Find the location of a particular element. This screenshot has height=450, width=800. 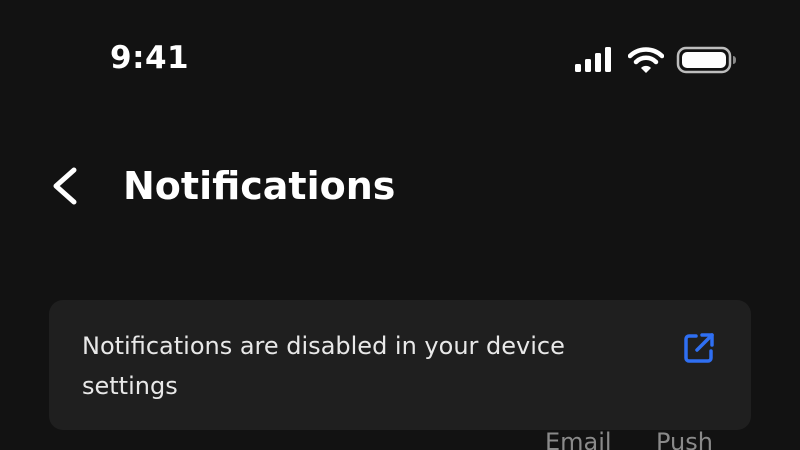

battery-icon is located at coordinates (706, 60).